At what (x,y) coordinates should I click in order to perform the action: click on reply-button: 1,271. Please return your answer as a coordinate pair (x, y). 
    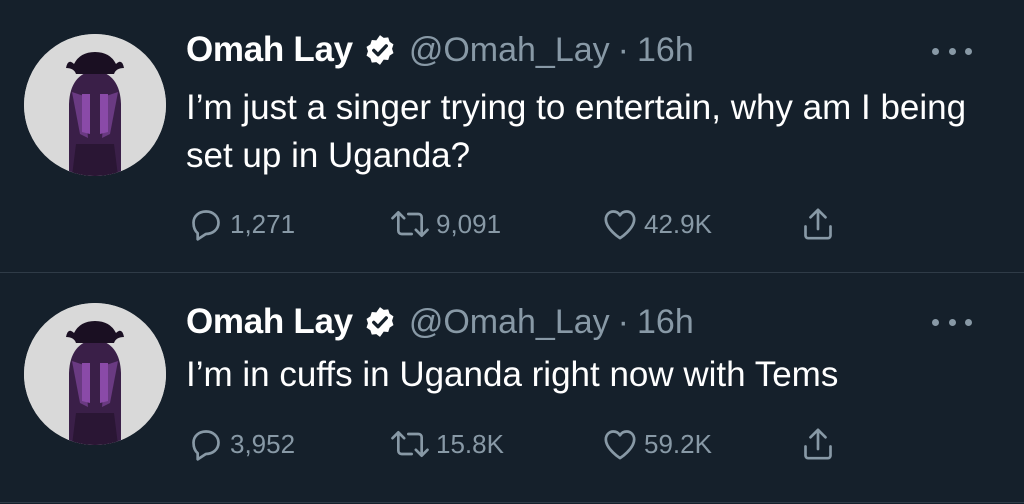
    Looking at the image, I should click on (240, 224).